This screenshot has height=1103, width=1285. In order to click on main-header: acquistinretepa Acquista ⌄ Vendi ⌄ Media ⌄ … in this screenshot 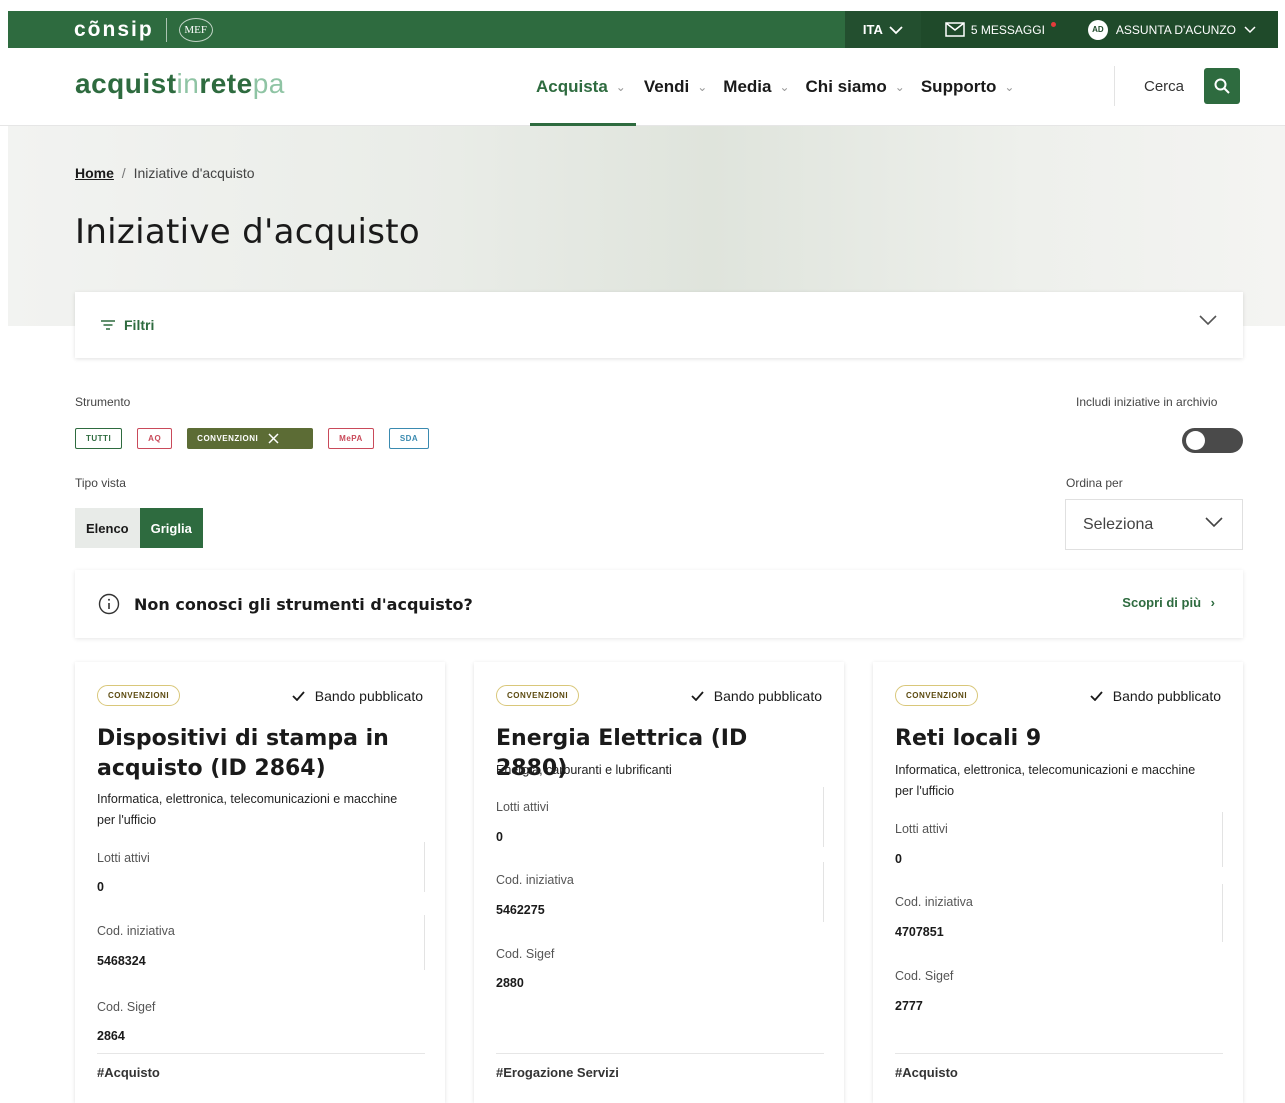, I will do `click(642, 87)`.